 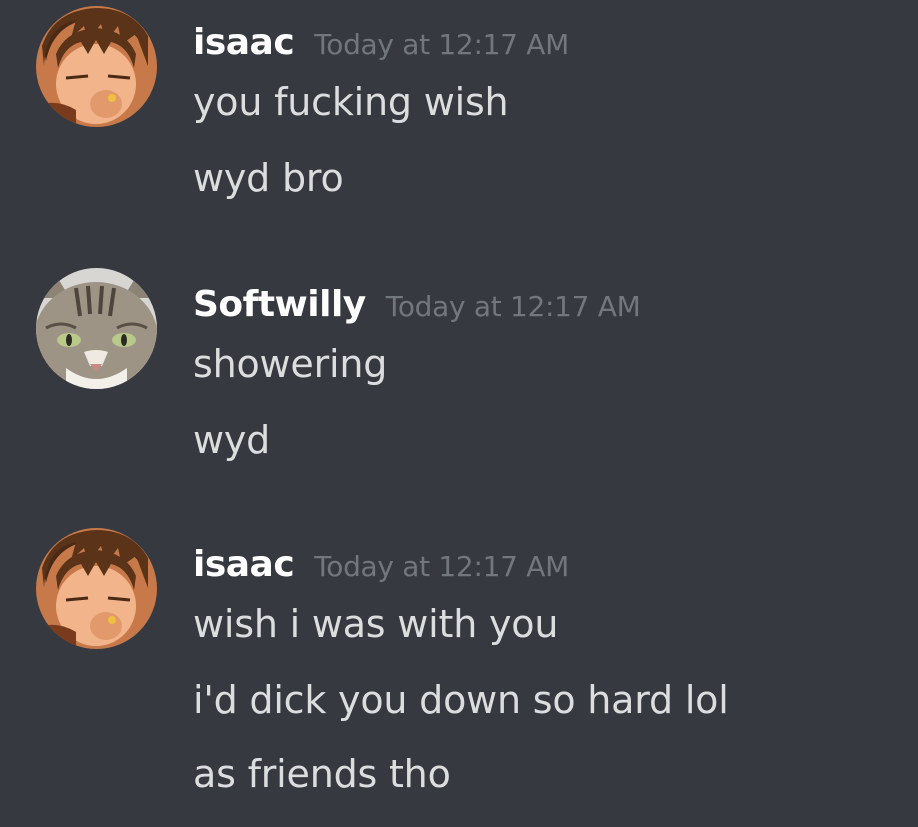 What do you see at coordinates (268, 178) in the screenshot?
I see `message-text: wyd bro` at bounding box center [268, 178].